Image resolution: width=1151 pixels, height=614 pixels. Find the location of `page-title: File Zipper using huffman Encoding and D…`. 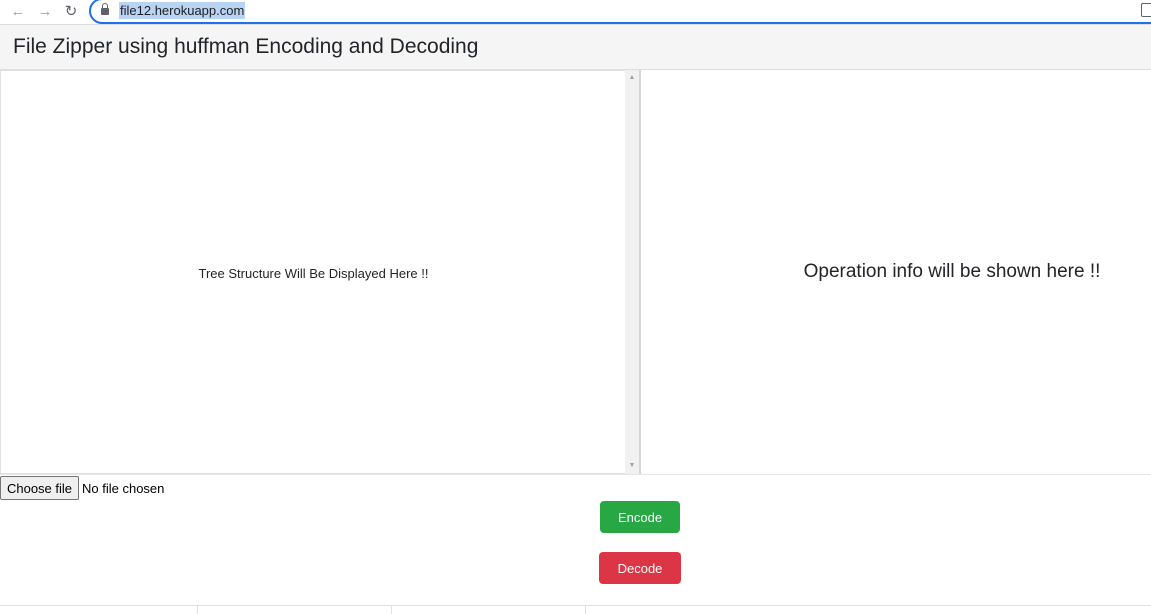

page-title: File Zipper using huffman Encoding and D… is located at coordinates (246, 46).